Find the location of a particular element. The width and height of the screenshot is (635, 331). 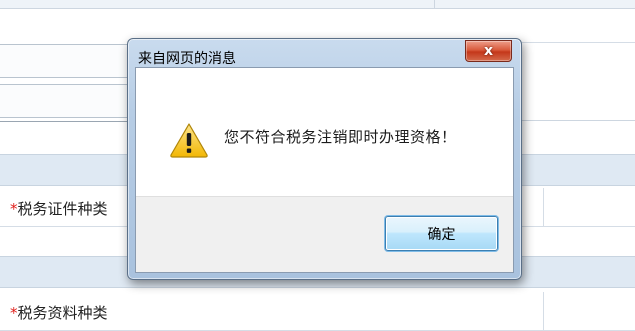

table-cell-divider is located at coordinates (434, 4).